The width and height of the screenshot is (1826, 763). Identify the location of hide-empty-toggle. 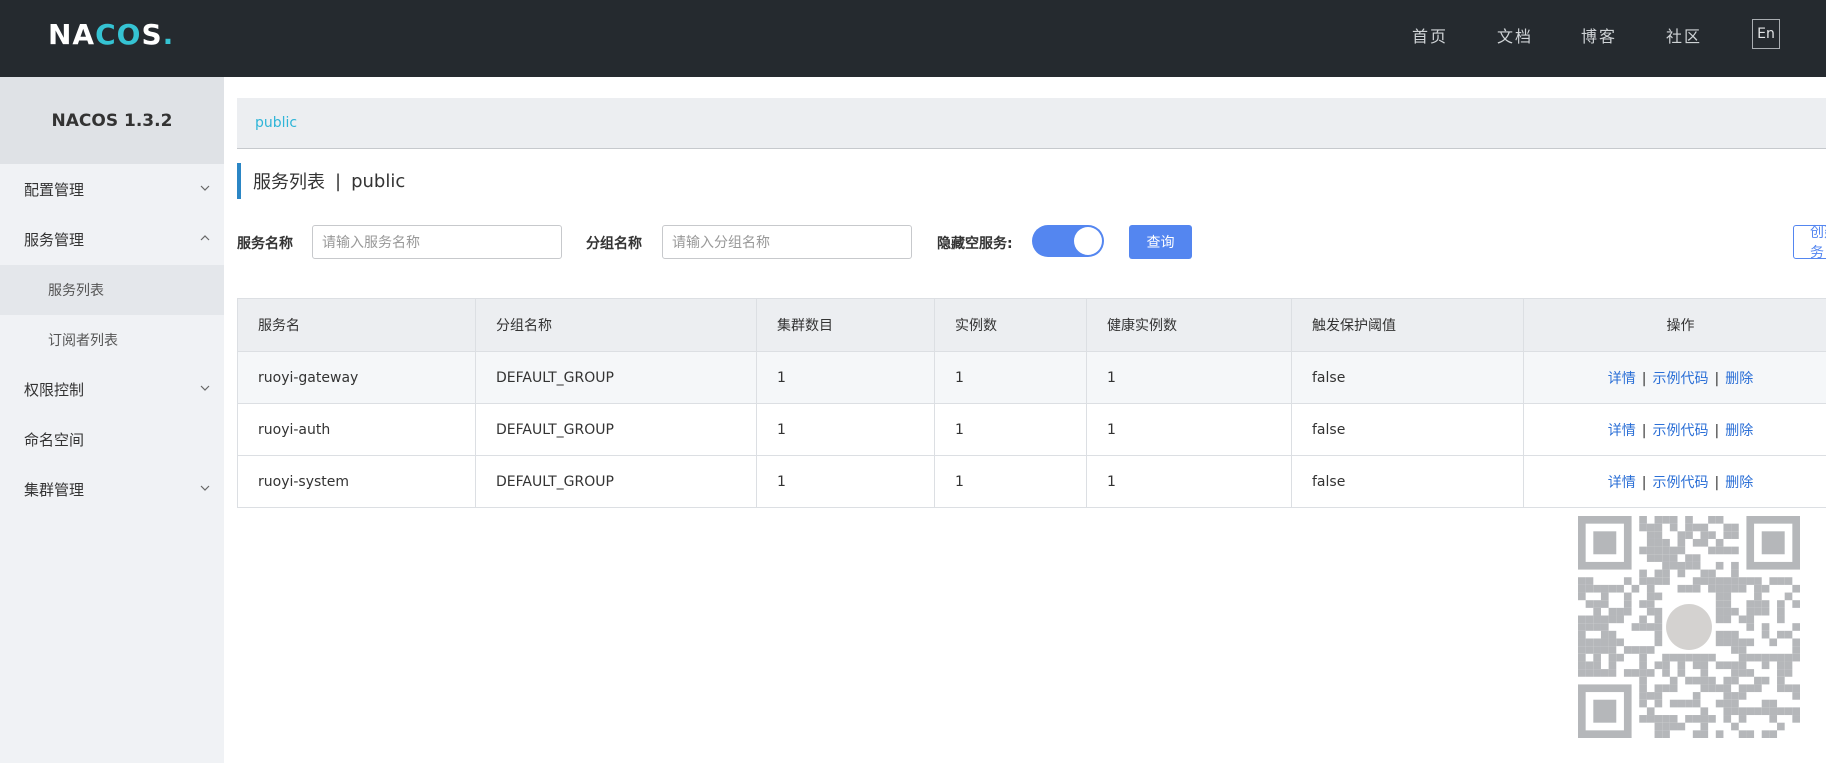
(1068, 241).